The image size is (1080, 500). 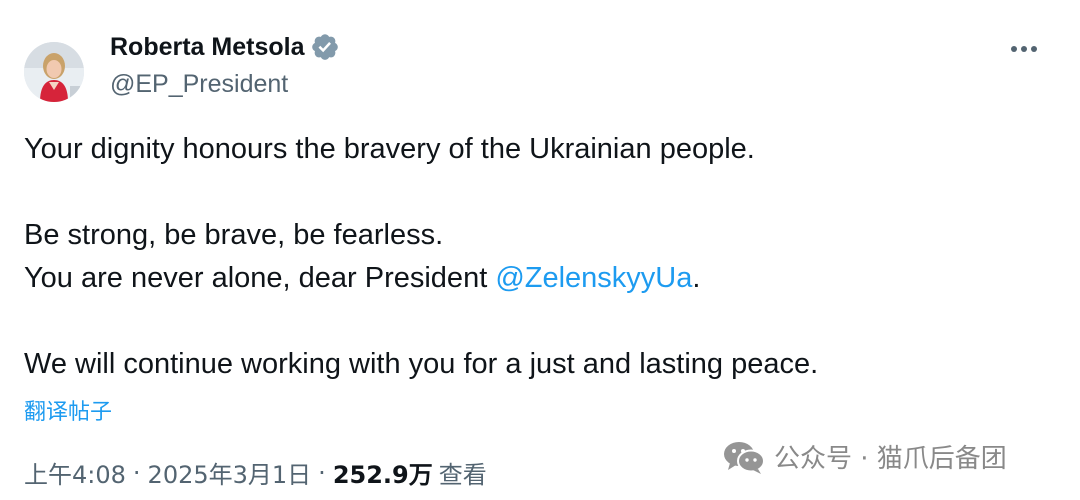 I want to click on post-time: 上午4:08, so click(x=75, y=472).